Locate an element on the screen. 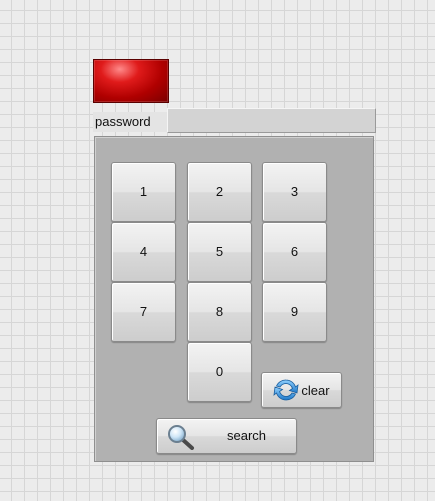 This screenshot has width=435, height=501. clear-button-label: clear is located at coordinates (315, 390).